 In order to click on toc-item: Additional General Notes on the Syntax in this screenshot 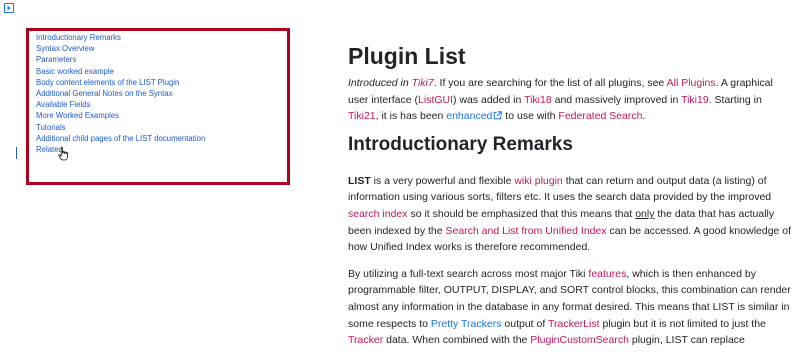, I will do `click(120, 93)`.